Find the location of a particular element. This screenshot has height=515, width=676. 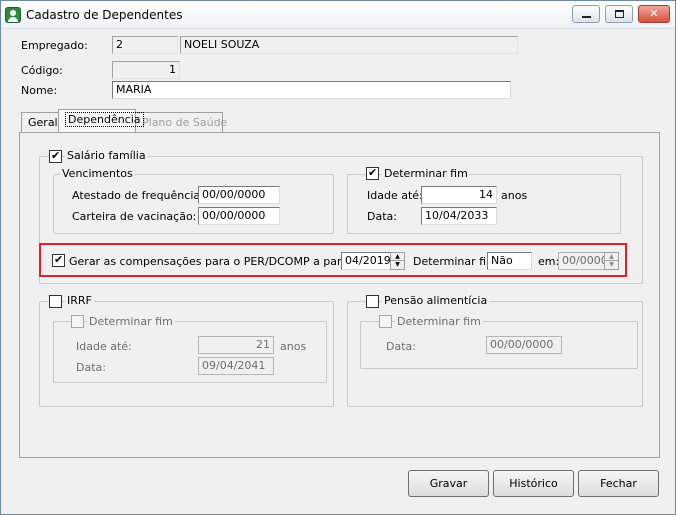

app-user-icon is located at coordinates (13, 15).